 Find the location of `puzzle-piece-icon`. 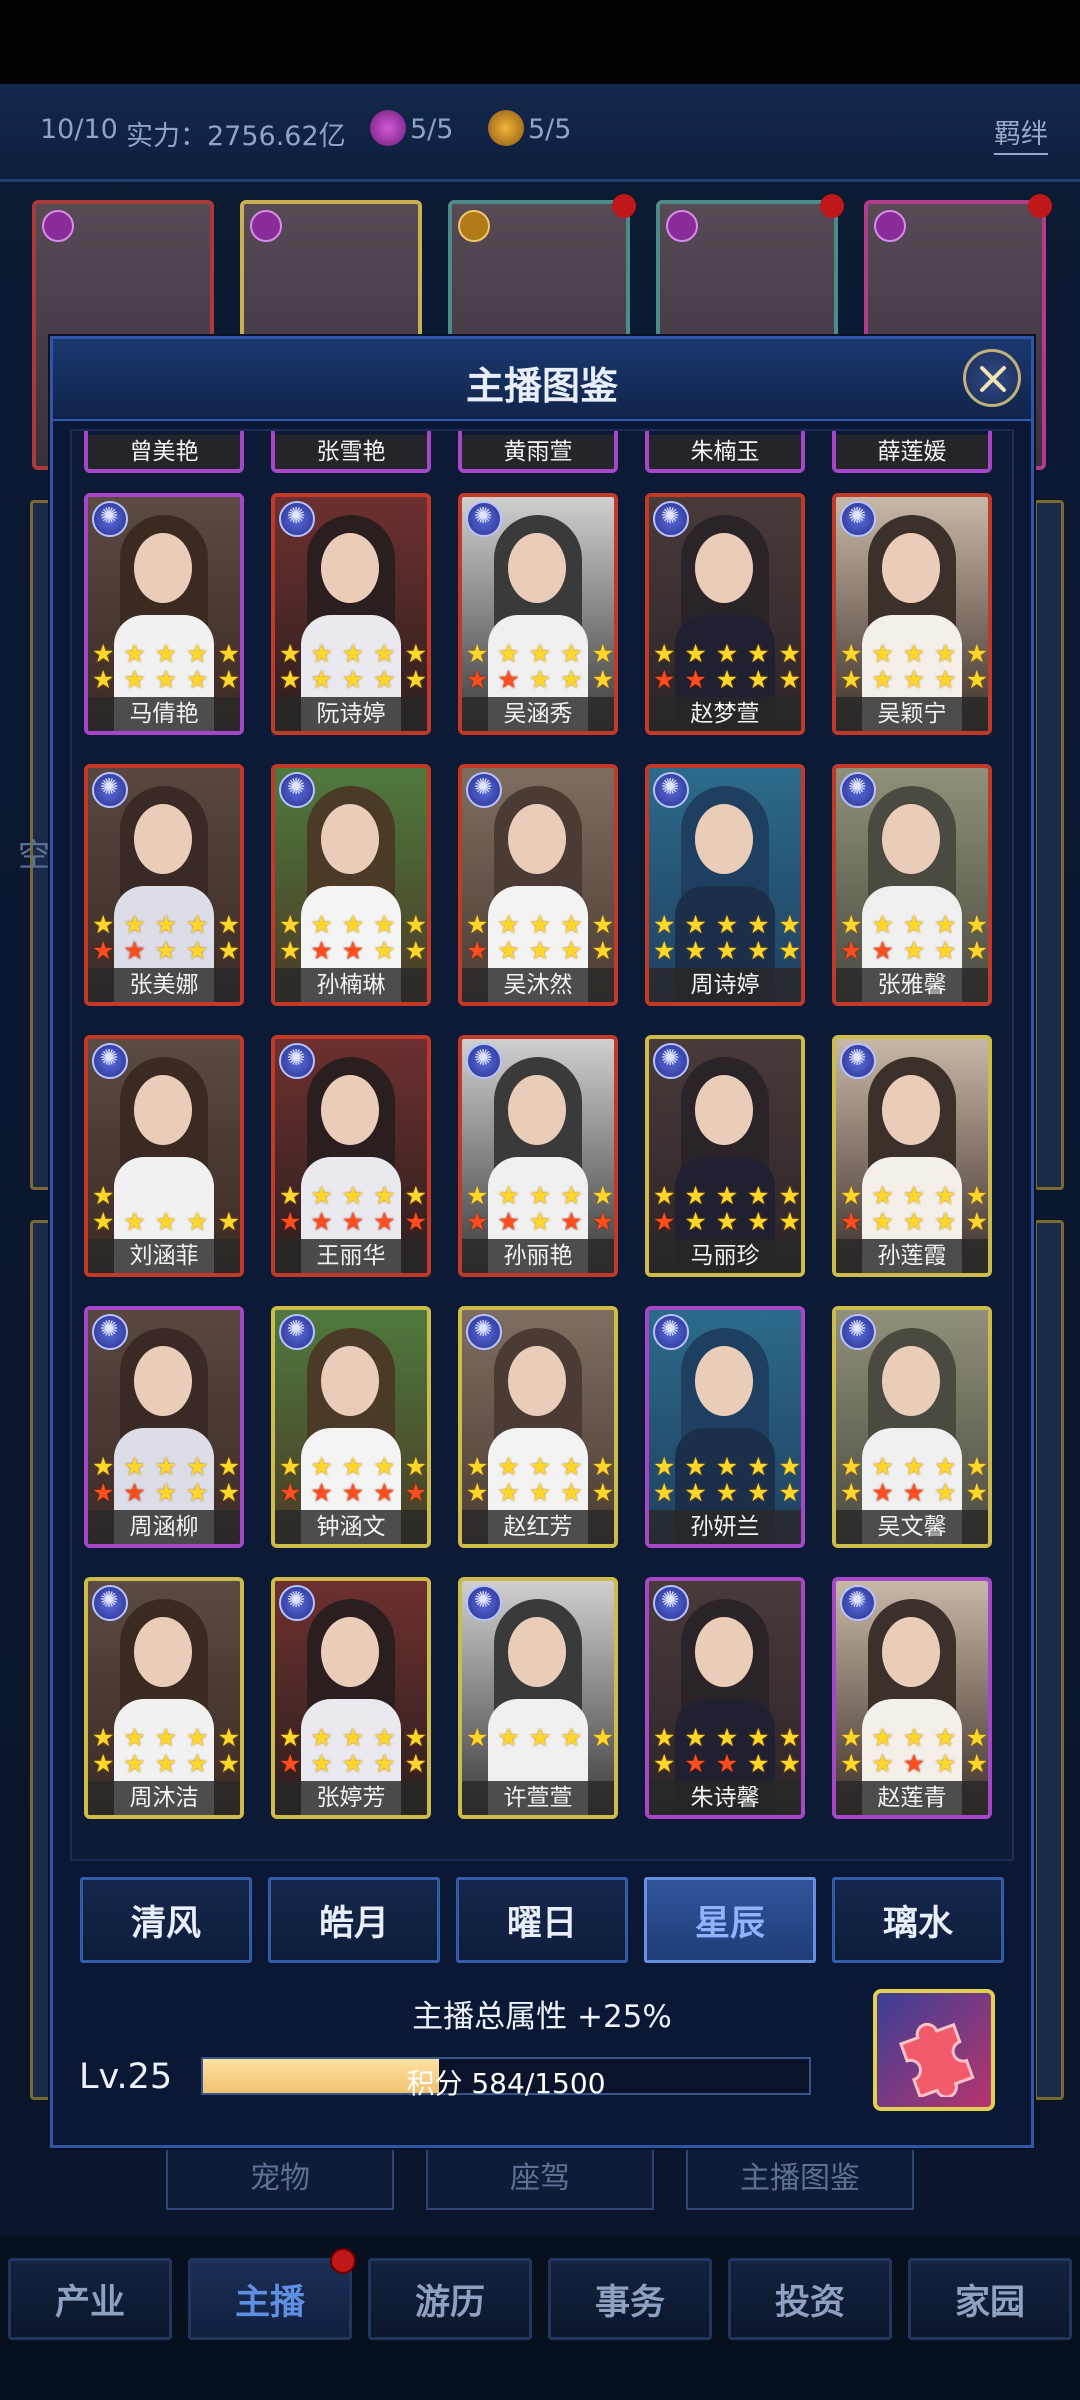

puzzle-piece-icon is located at coordinates (937, 2059).